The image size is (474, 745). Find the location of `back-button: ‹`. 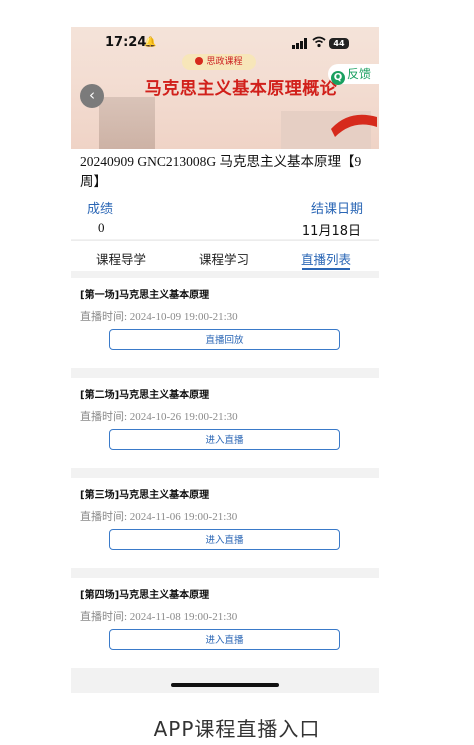

back-button: ‹ is located at coordinates (92, 96).